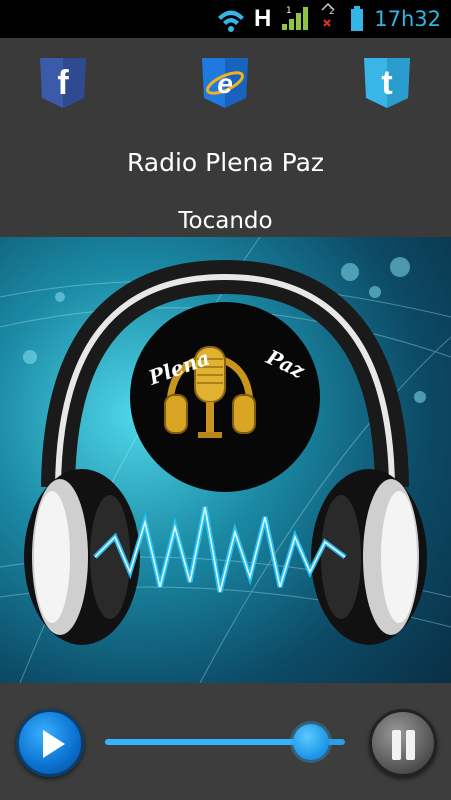 The image size is (451, 800). I want to click on playback-status: Tocando, so click(225, 221).